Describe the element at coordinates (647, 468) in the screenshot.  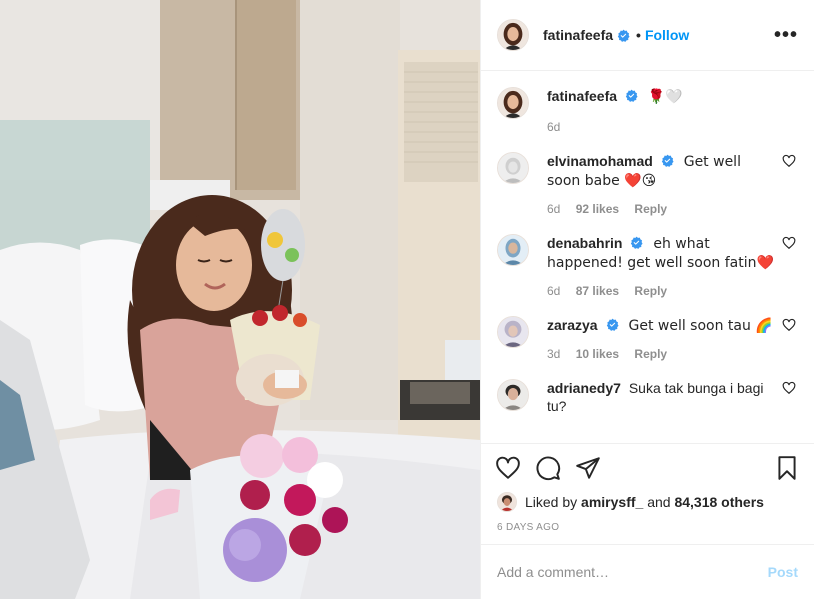
I see `action-icons` at that location.